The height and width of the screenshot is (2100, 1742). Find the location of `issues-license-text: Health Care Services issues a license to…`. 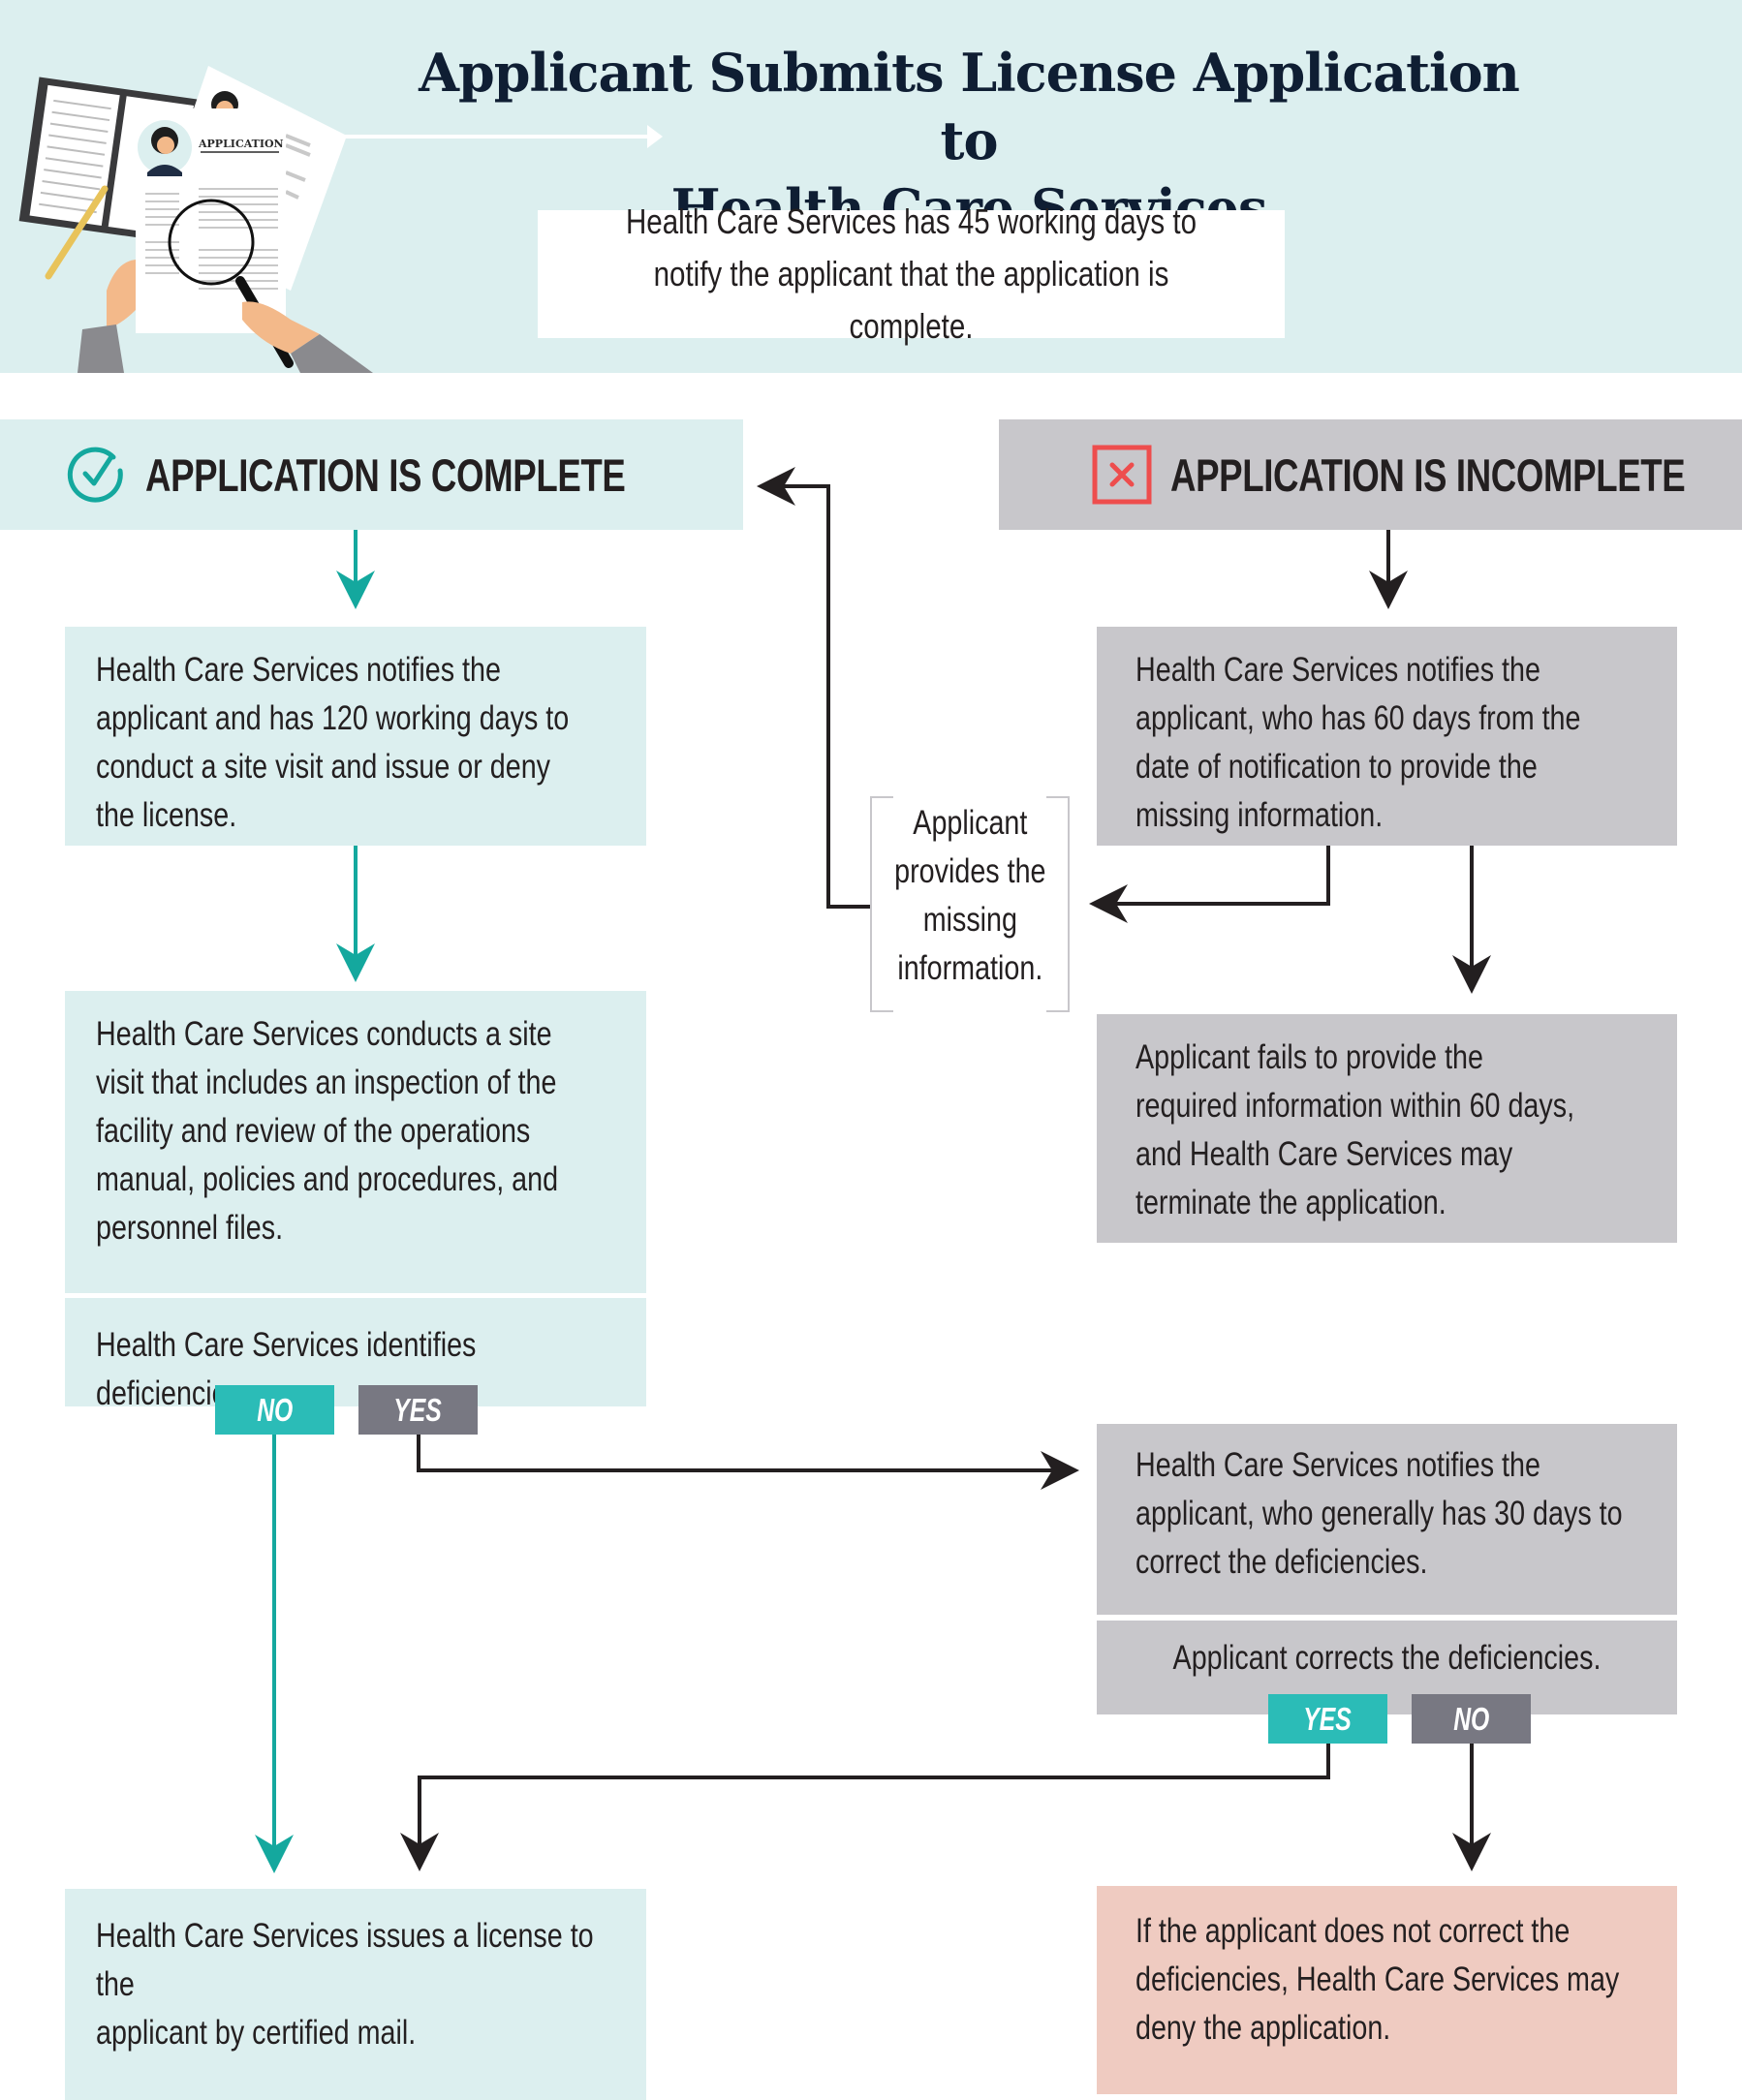

issues-license-text: Health Care Services issues a license to… is located at coordinates (345, 1985).